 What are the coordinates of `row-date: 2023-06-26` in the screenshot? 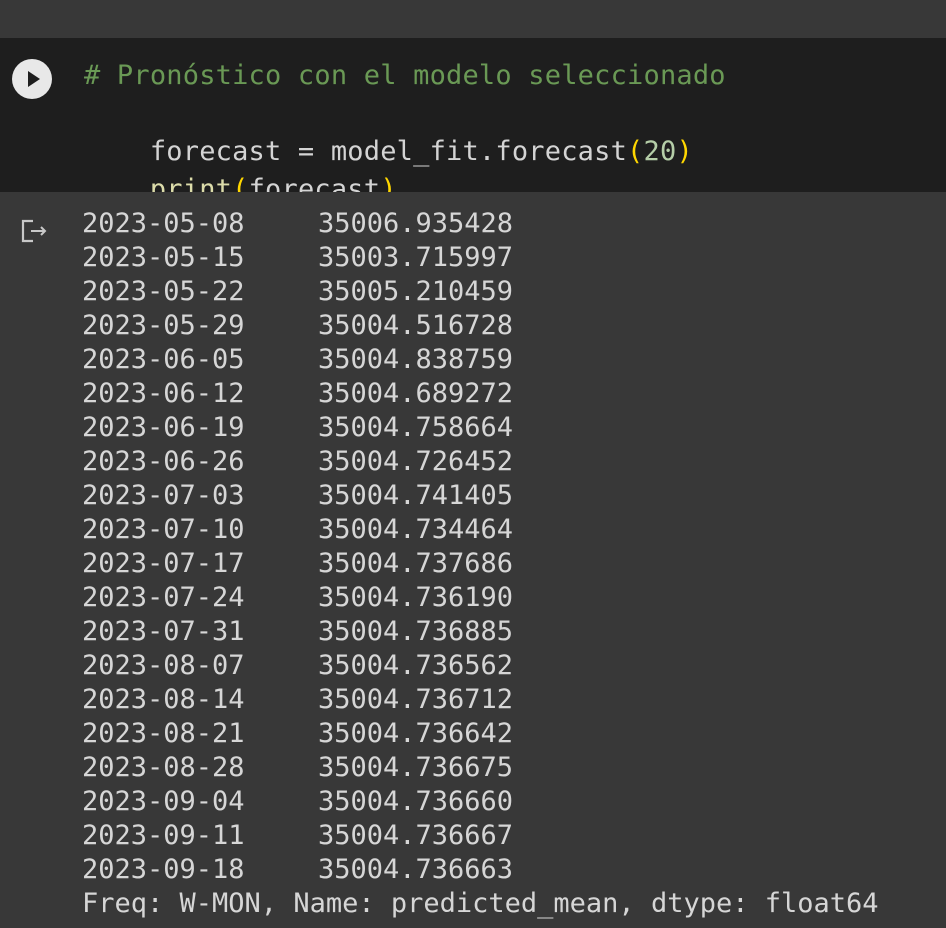 It's located at (163, 461).